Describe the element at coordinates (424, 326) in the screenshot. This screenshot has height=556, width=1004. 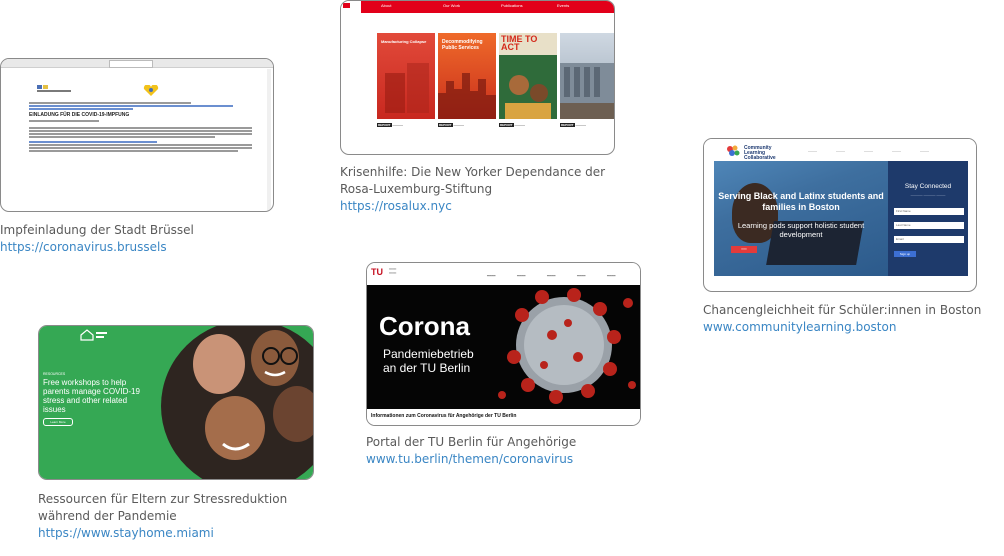
I see `hero-title: Corona` at that location.